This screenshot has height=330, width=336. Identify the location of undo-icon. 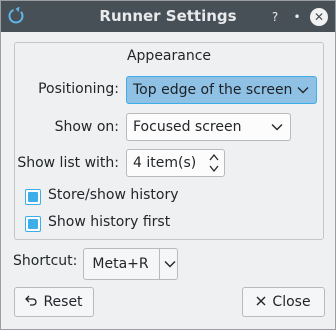
(31, 303).